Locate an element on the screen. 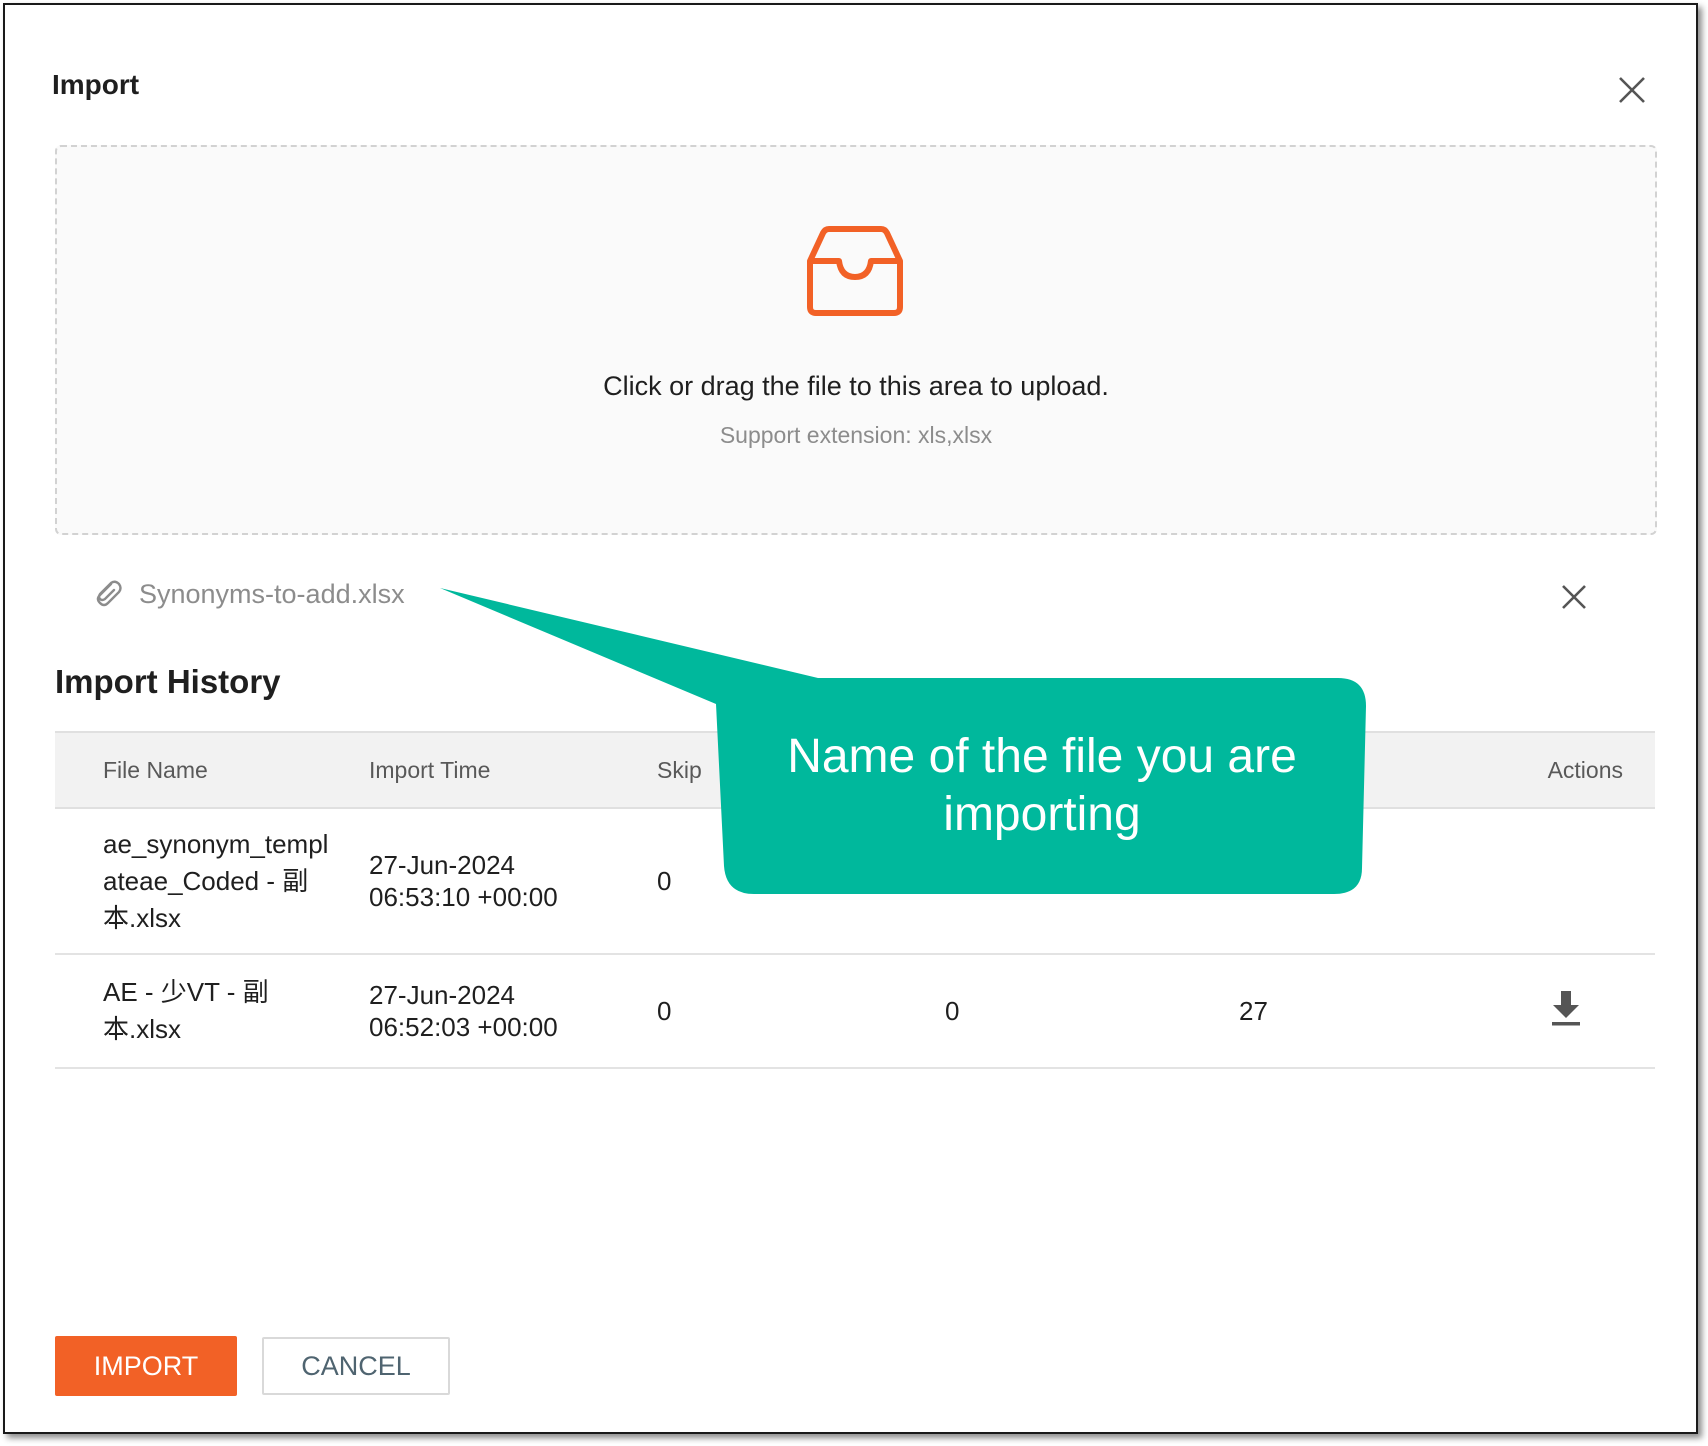 The height and width of the screenshot is (1446, 1708). cell-file-name: AE - 少VT - 副本.xlsx is located at coordinates (212, 1011).